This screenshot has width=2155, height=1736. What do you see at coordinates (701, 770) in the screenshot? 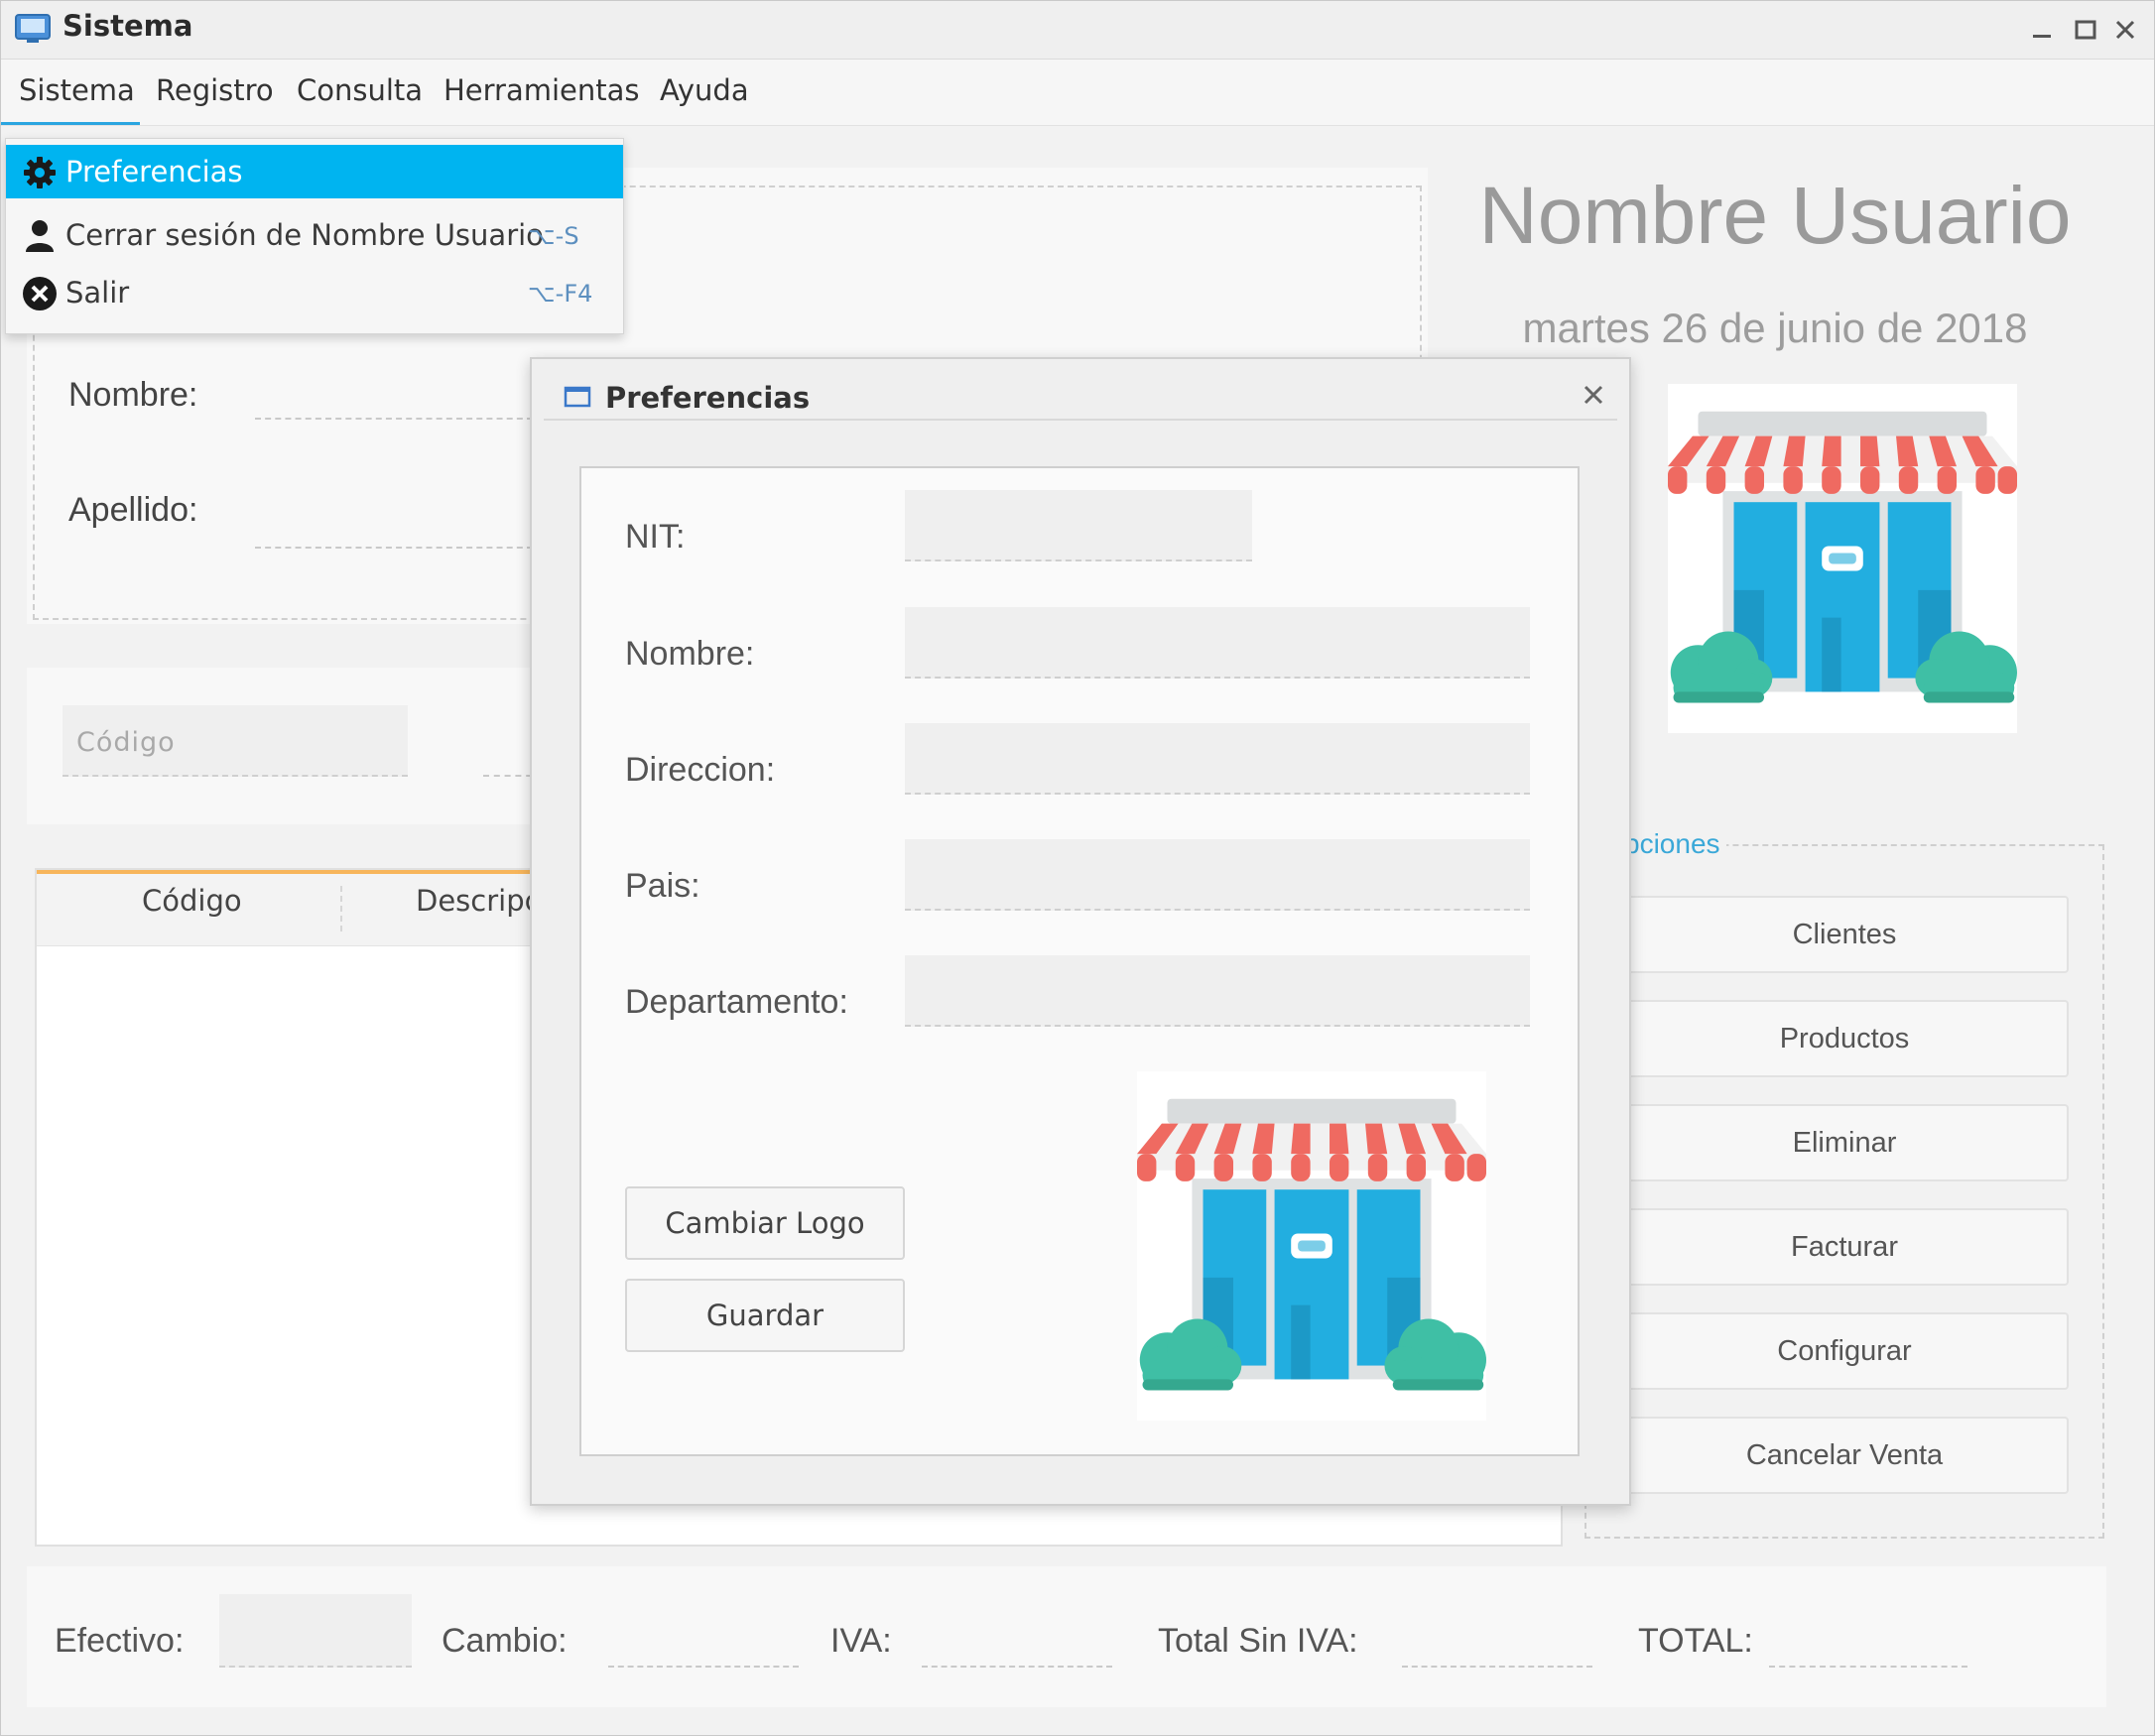
I see `direccion-label: Direccion:` at bounding box center [701, 770].